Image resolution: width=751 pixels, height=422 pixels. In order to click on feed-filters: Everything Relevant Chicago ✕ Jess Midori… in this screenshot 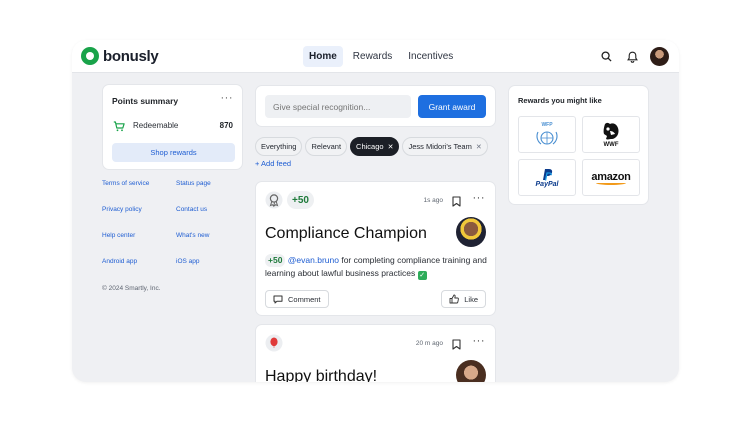, I will do `click(371, 146)`.